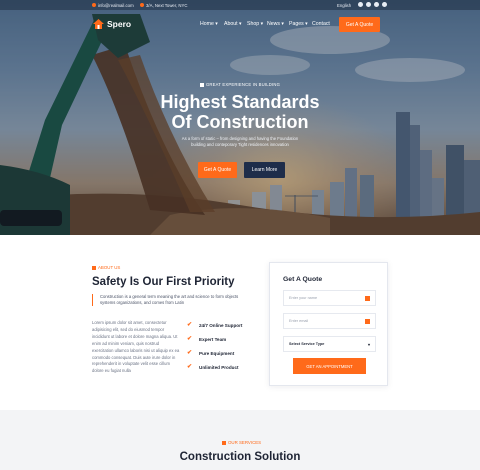  I want to click on hero-learn-more-button: Learn More, so click(264, 170).